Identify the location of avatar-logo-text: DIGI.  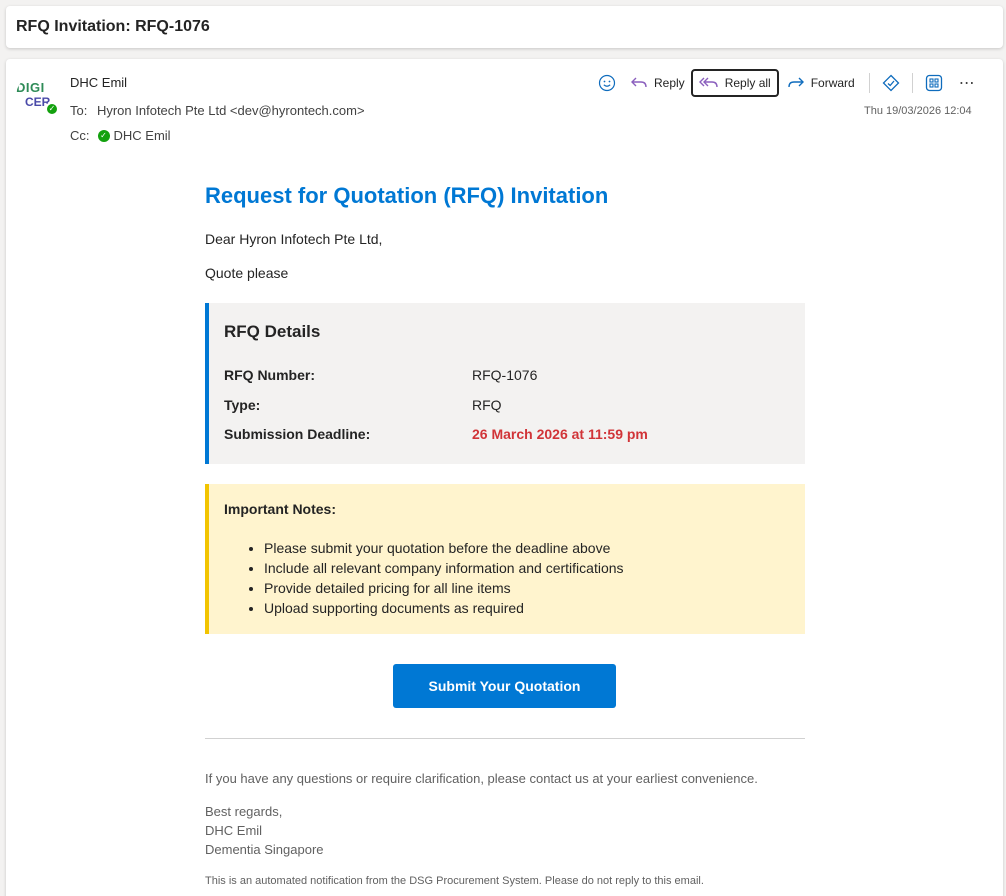
(30, 87).